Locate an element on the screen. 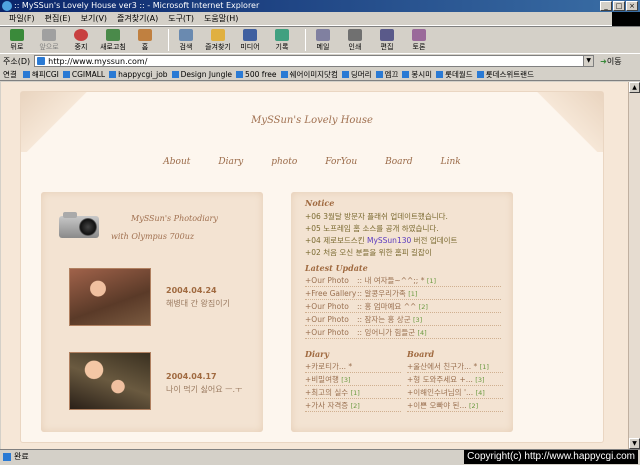 Image resolution: width=640 pixels, height=465 pixels. mail-button: 메일 is located at coordinates (323, 40).